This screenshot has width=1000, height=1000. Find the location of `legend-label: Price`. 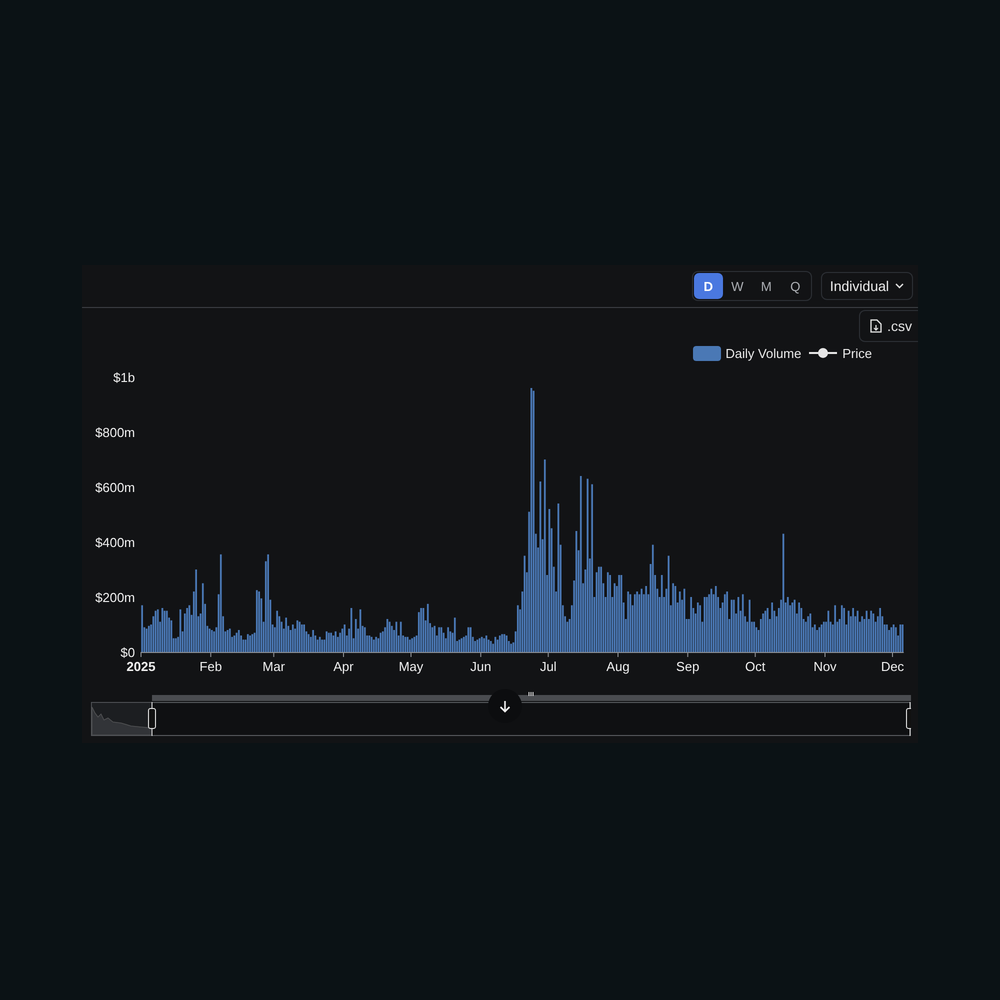

legend-label: Price is located at coordinates (857, 353).